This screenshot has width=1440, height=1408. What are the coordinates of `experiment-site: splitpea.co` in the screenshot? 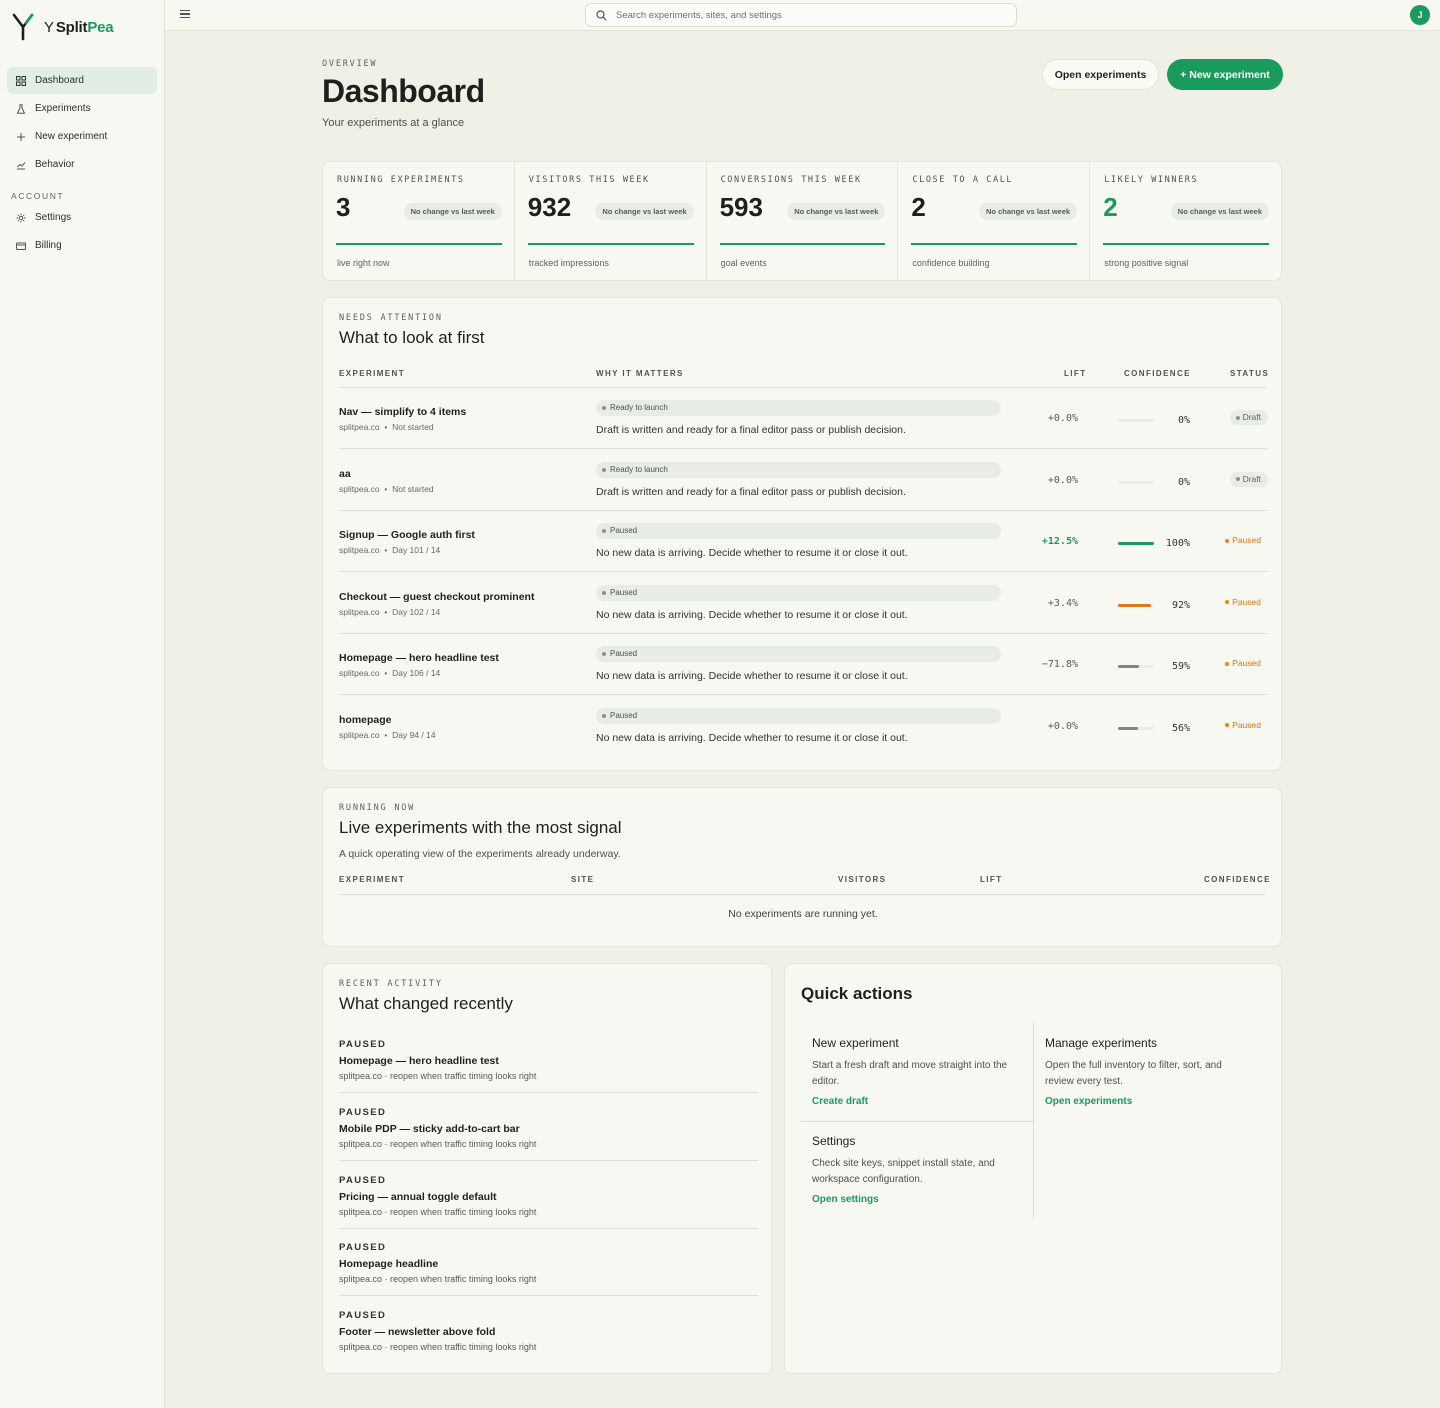 It's located at (359, 734).